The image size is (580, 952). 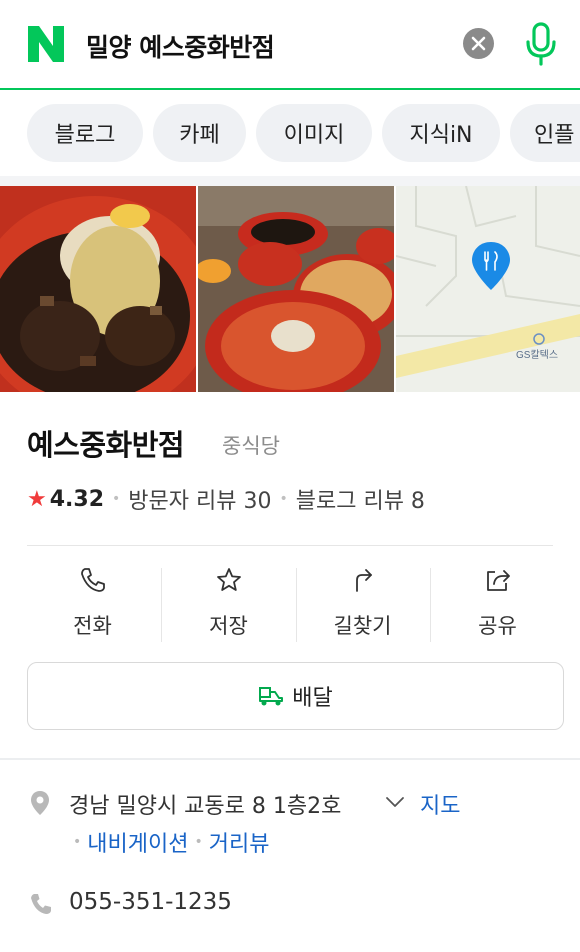 I want to click on phone-icon, so click(x=93, y=580).